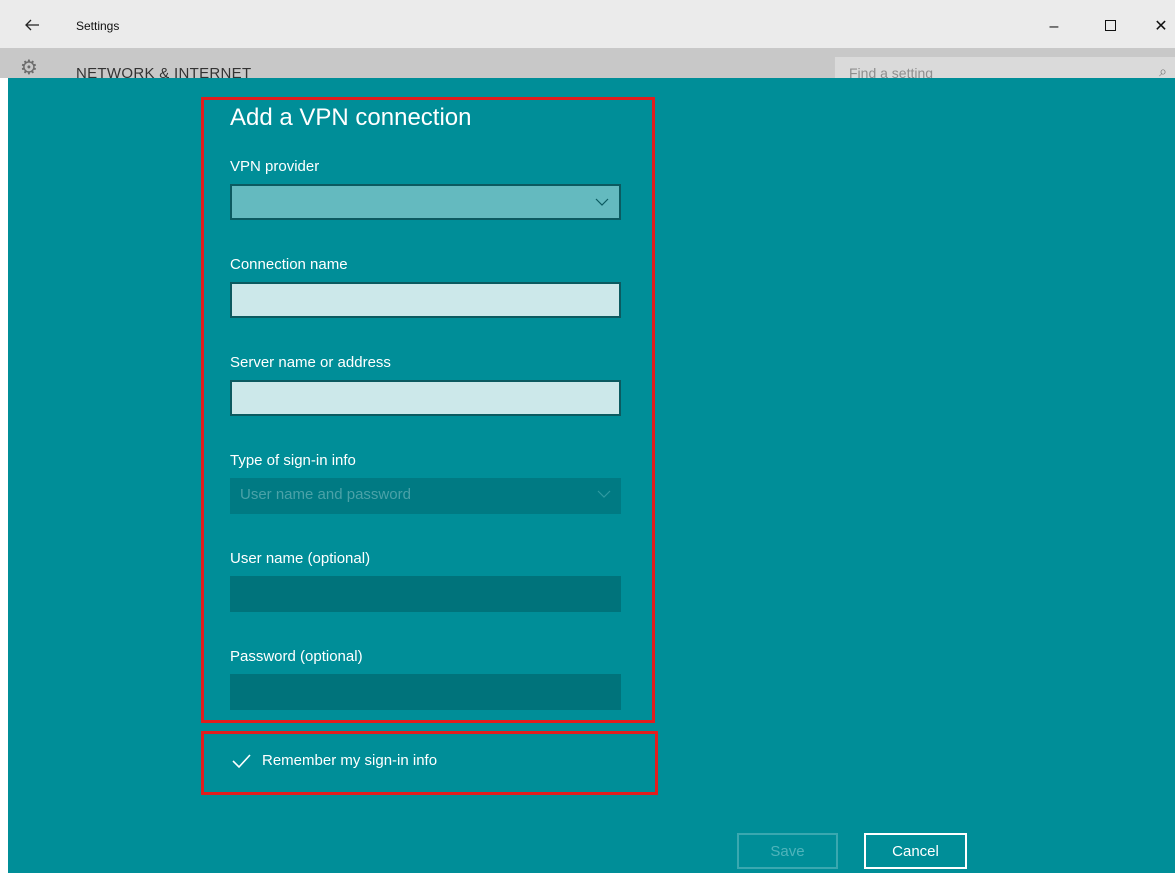  I want to click on username-input, so click(425, 594).